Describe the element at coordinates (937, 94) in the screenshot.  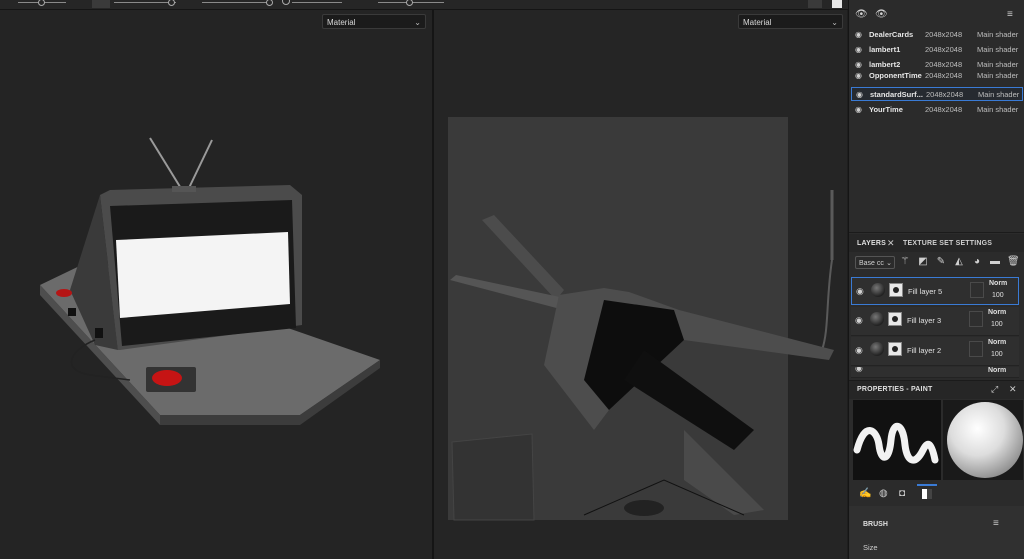
I see `texture-set-row-selected: ◉ standardSurf... 2048x2048 Main shader` at that location.